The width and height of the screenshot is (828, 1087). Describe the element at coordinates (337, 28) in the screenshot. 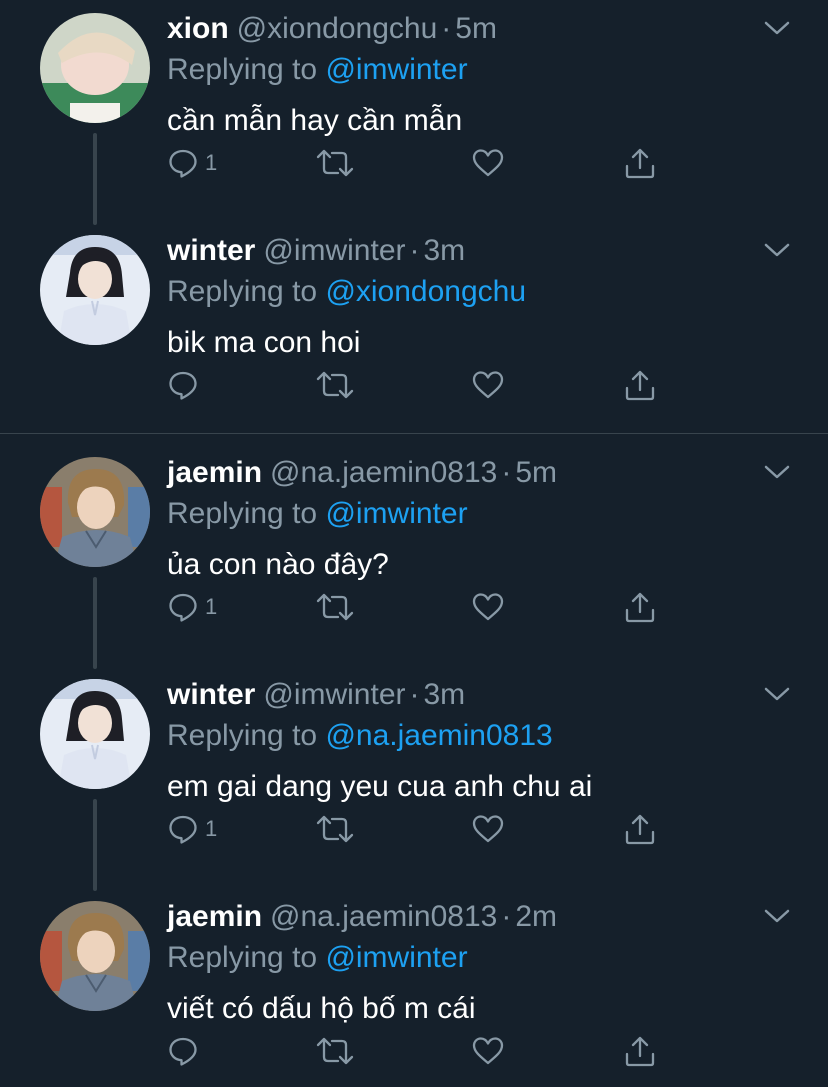

I see `user-handle: @xiondongchu` at that location.